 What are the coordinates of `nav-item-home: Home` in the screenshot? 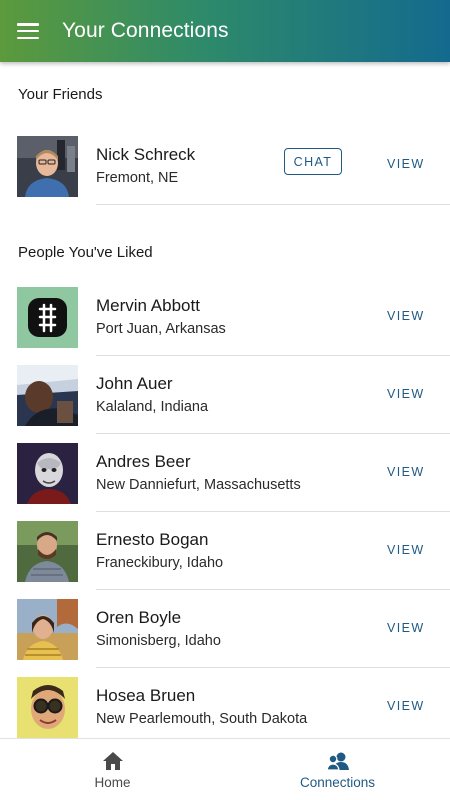 It's located at (112, 769).